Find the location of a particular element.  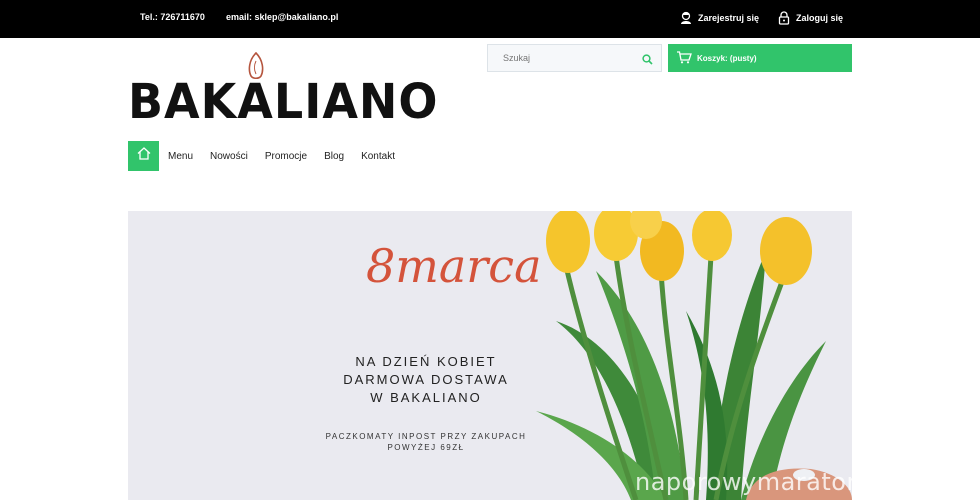

home-icon is located at coordinates (144, 156).